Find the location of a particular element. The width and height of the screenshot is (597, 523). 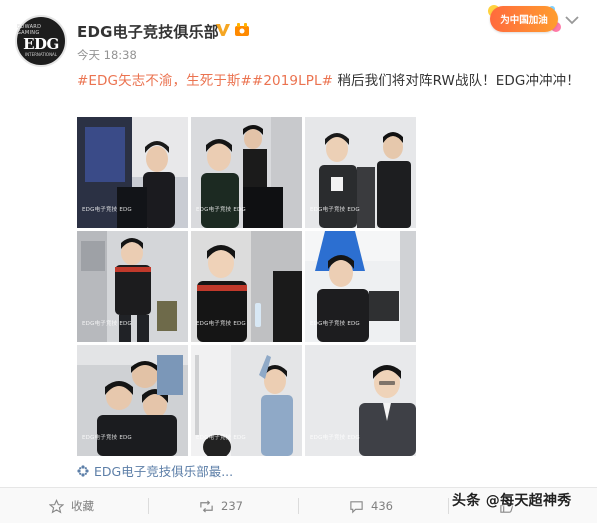

verified-icon is located at coordinates (223, 30).